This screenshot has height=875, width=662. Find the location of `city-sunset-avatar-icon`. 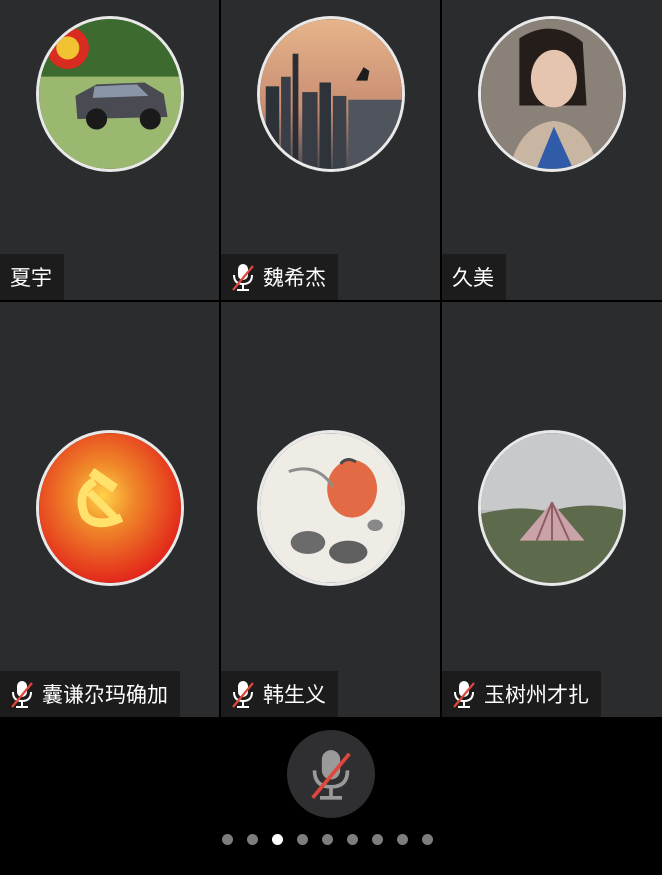

city-sunset-avatar-icon is located at coordinates (331, 94).